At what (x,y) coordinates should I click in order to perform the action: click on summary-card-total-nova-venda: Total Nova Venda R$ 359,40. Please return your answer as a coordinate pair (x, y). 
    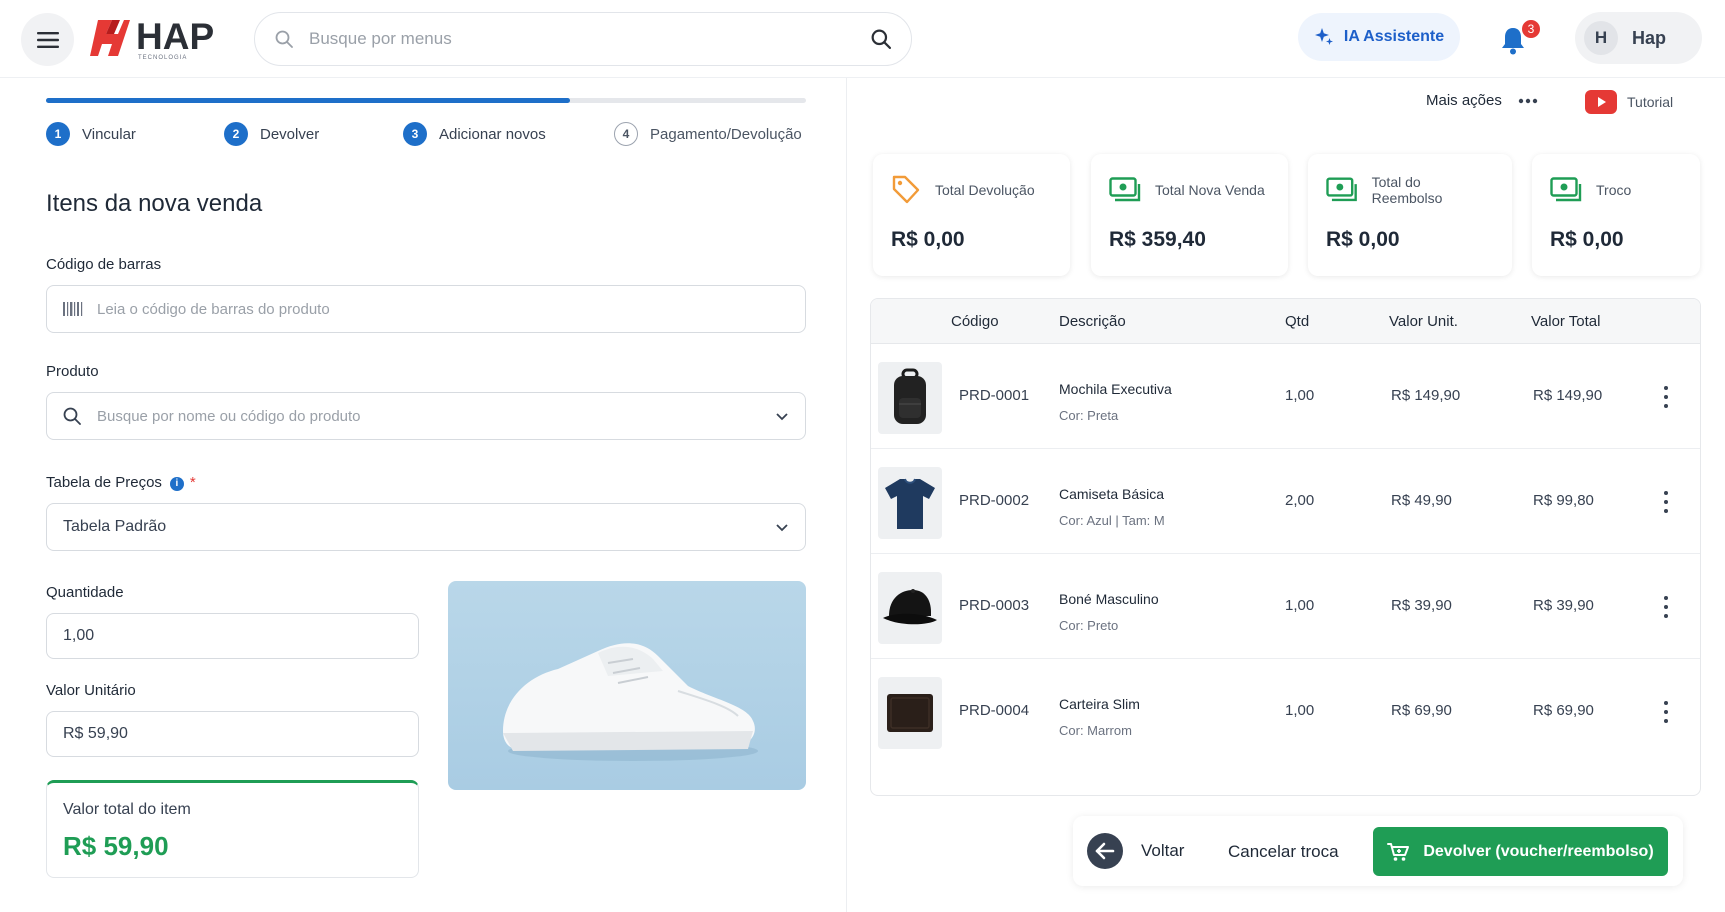
    Looking at the image, I should click on (1189, 215).